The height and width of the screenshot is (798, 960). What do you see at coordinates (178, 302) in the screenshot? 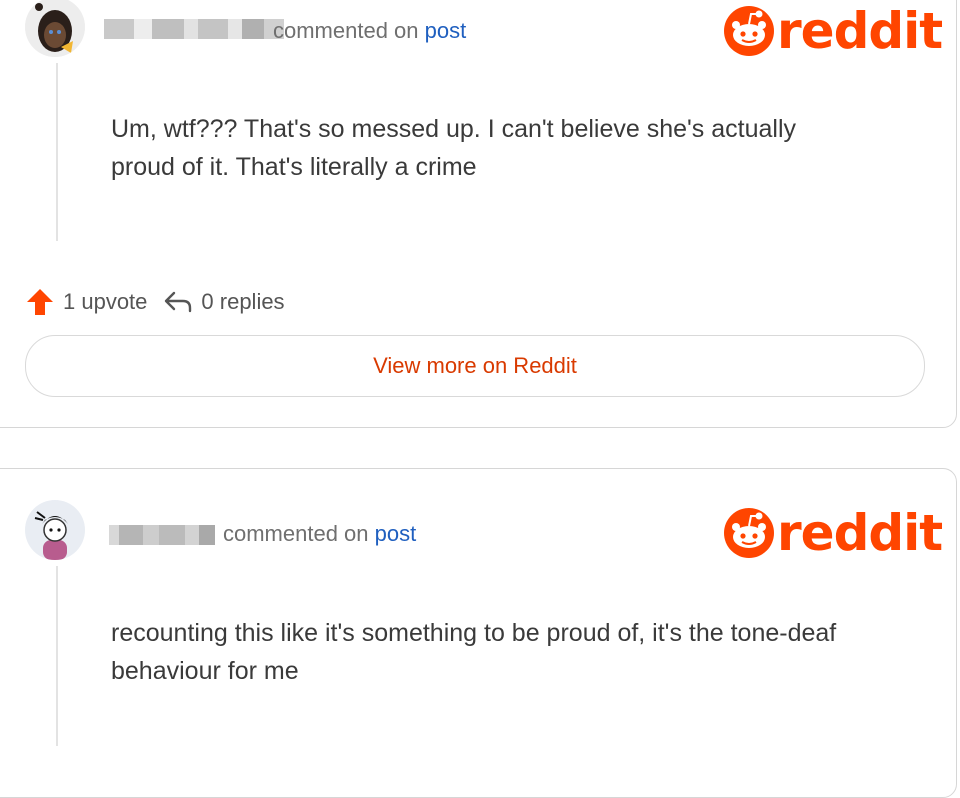
I see `reply-icon` at bounding box center [178, 302].